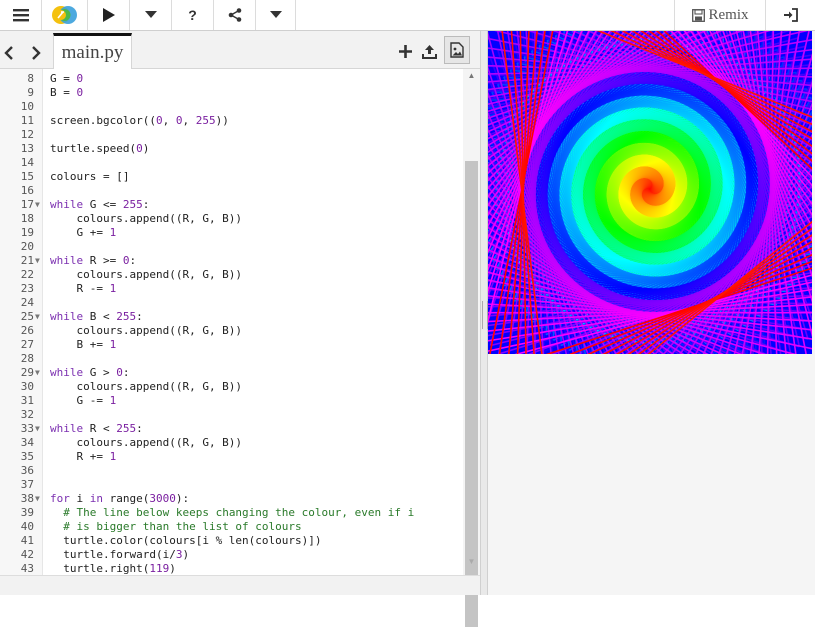 The height and width of the screenshot is (627, 815). What do you see at coordinates (276, 15) in the screenshot?
I see `share-options-dropdown` at bounding box center [276, 15].